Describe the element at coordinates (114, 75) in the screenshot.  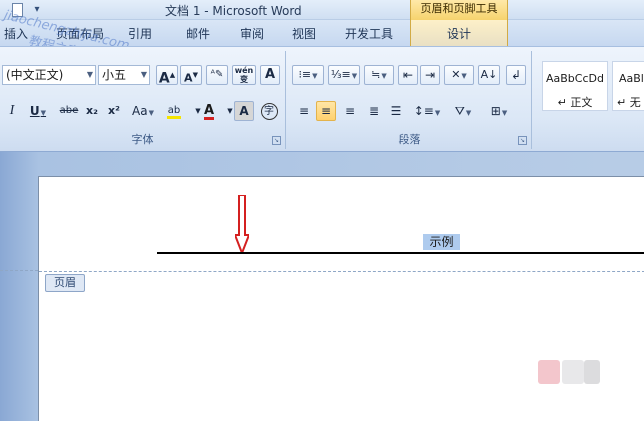
I see `font-size-value: 小五` at that location.